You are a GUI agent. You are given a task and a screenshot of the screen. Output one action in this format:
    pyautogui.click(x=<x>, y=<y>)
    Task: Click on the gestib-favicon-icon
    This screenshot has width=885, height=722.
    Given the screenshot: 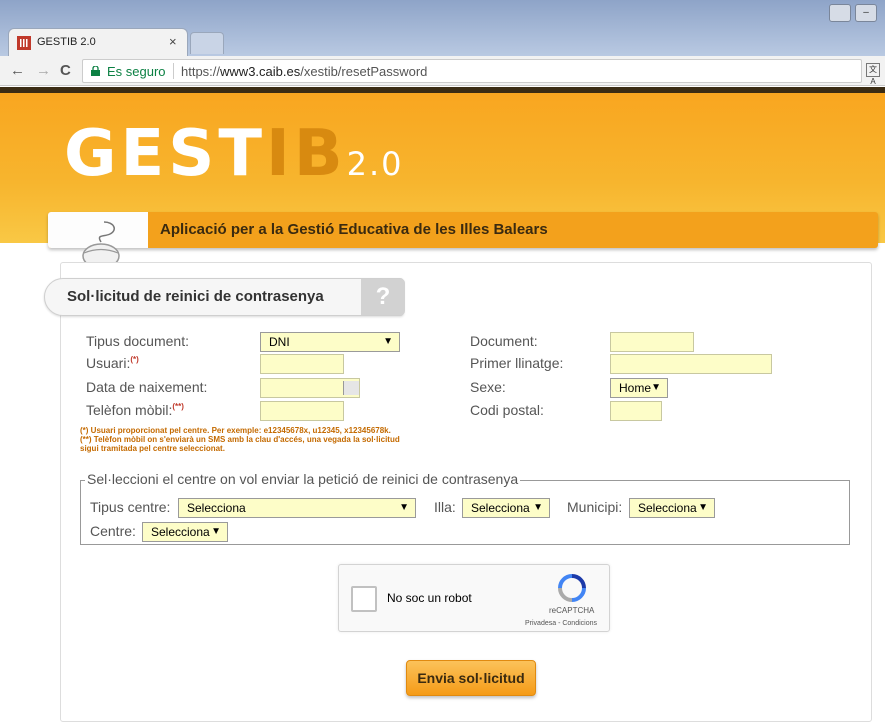 What is the action you would take?
    pyautogui.click(x=24, y=43)
    